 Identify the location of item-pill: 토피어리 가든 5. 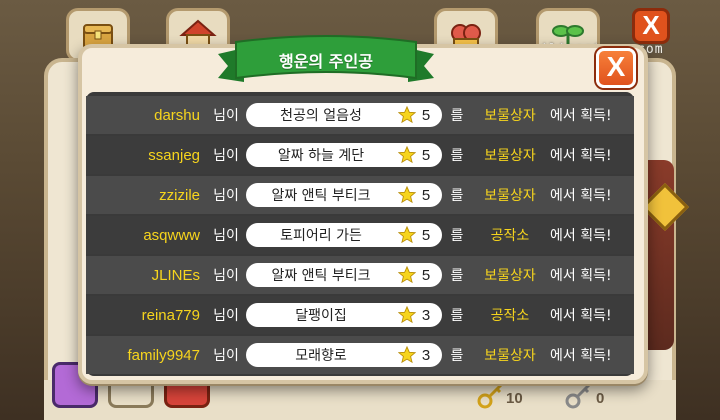
(344, 235).